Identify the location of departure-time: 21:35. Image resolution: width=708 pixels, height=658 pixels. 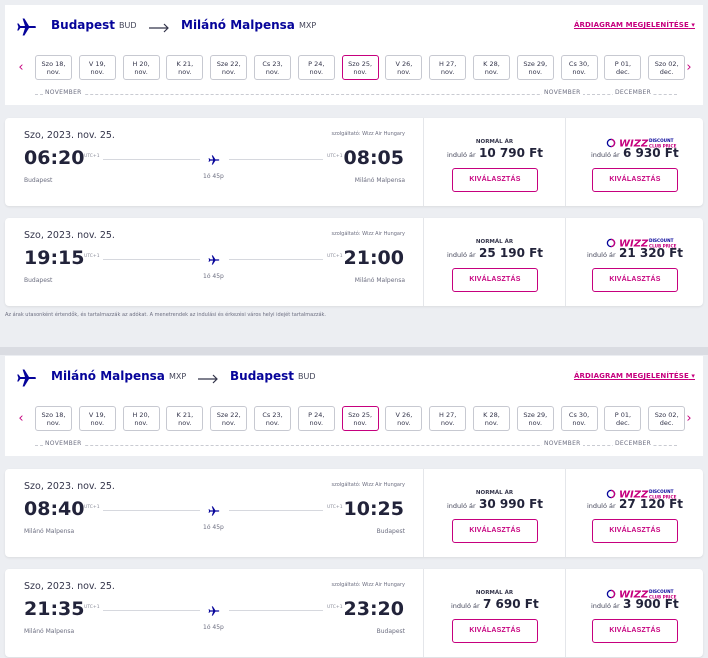
(54, 609).